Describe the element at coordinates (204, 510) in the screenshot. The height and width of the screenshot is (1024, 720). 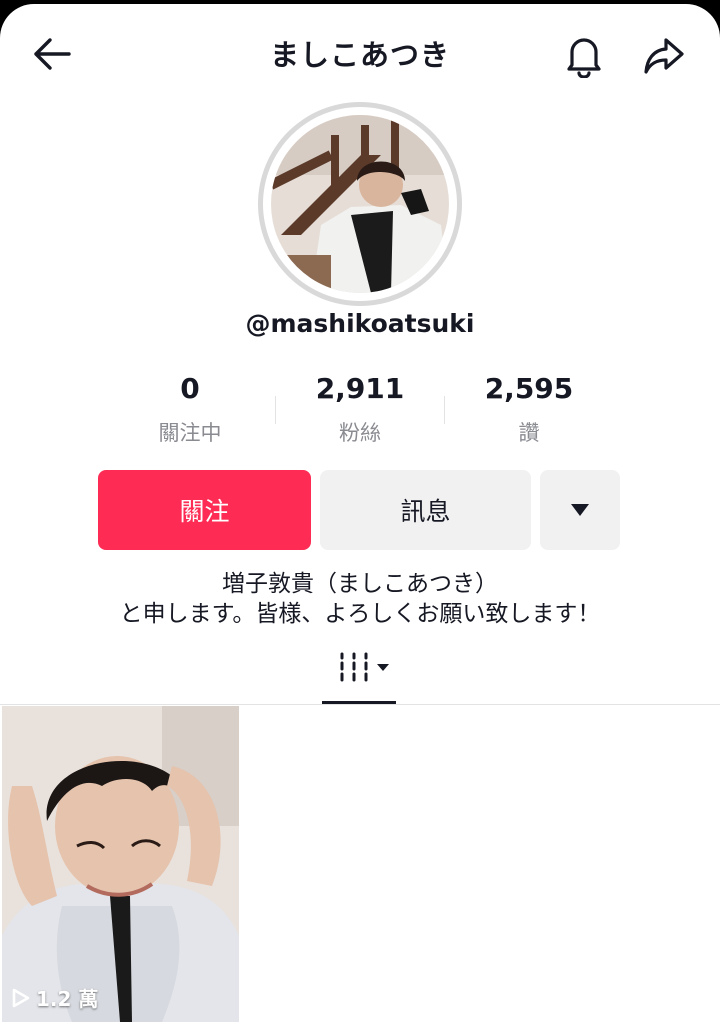
I see `follow-button: 關注` at that location.